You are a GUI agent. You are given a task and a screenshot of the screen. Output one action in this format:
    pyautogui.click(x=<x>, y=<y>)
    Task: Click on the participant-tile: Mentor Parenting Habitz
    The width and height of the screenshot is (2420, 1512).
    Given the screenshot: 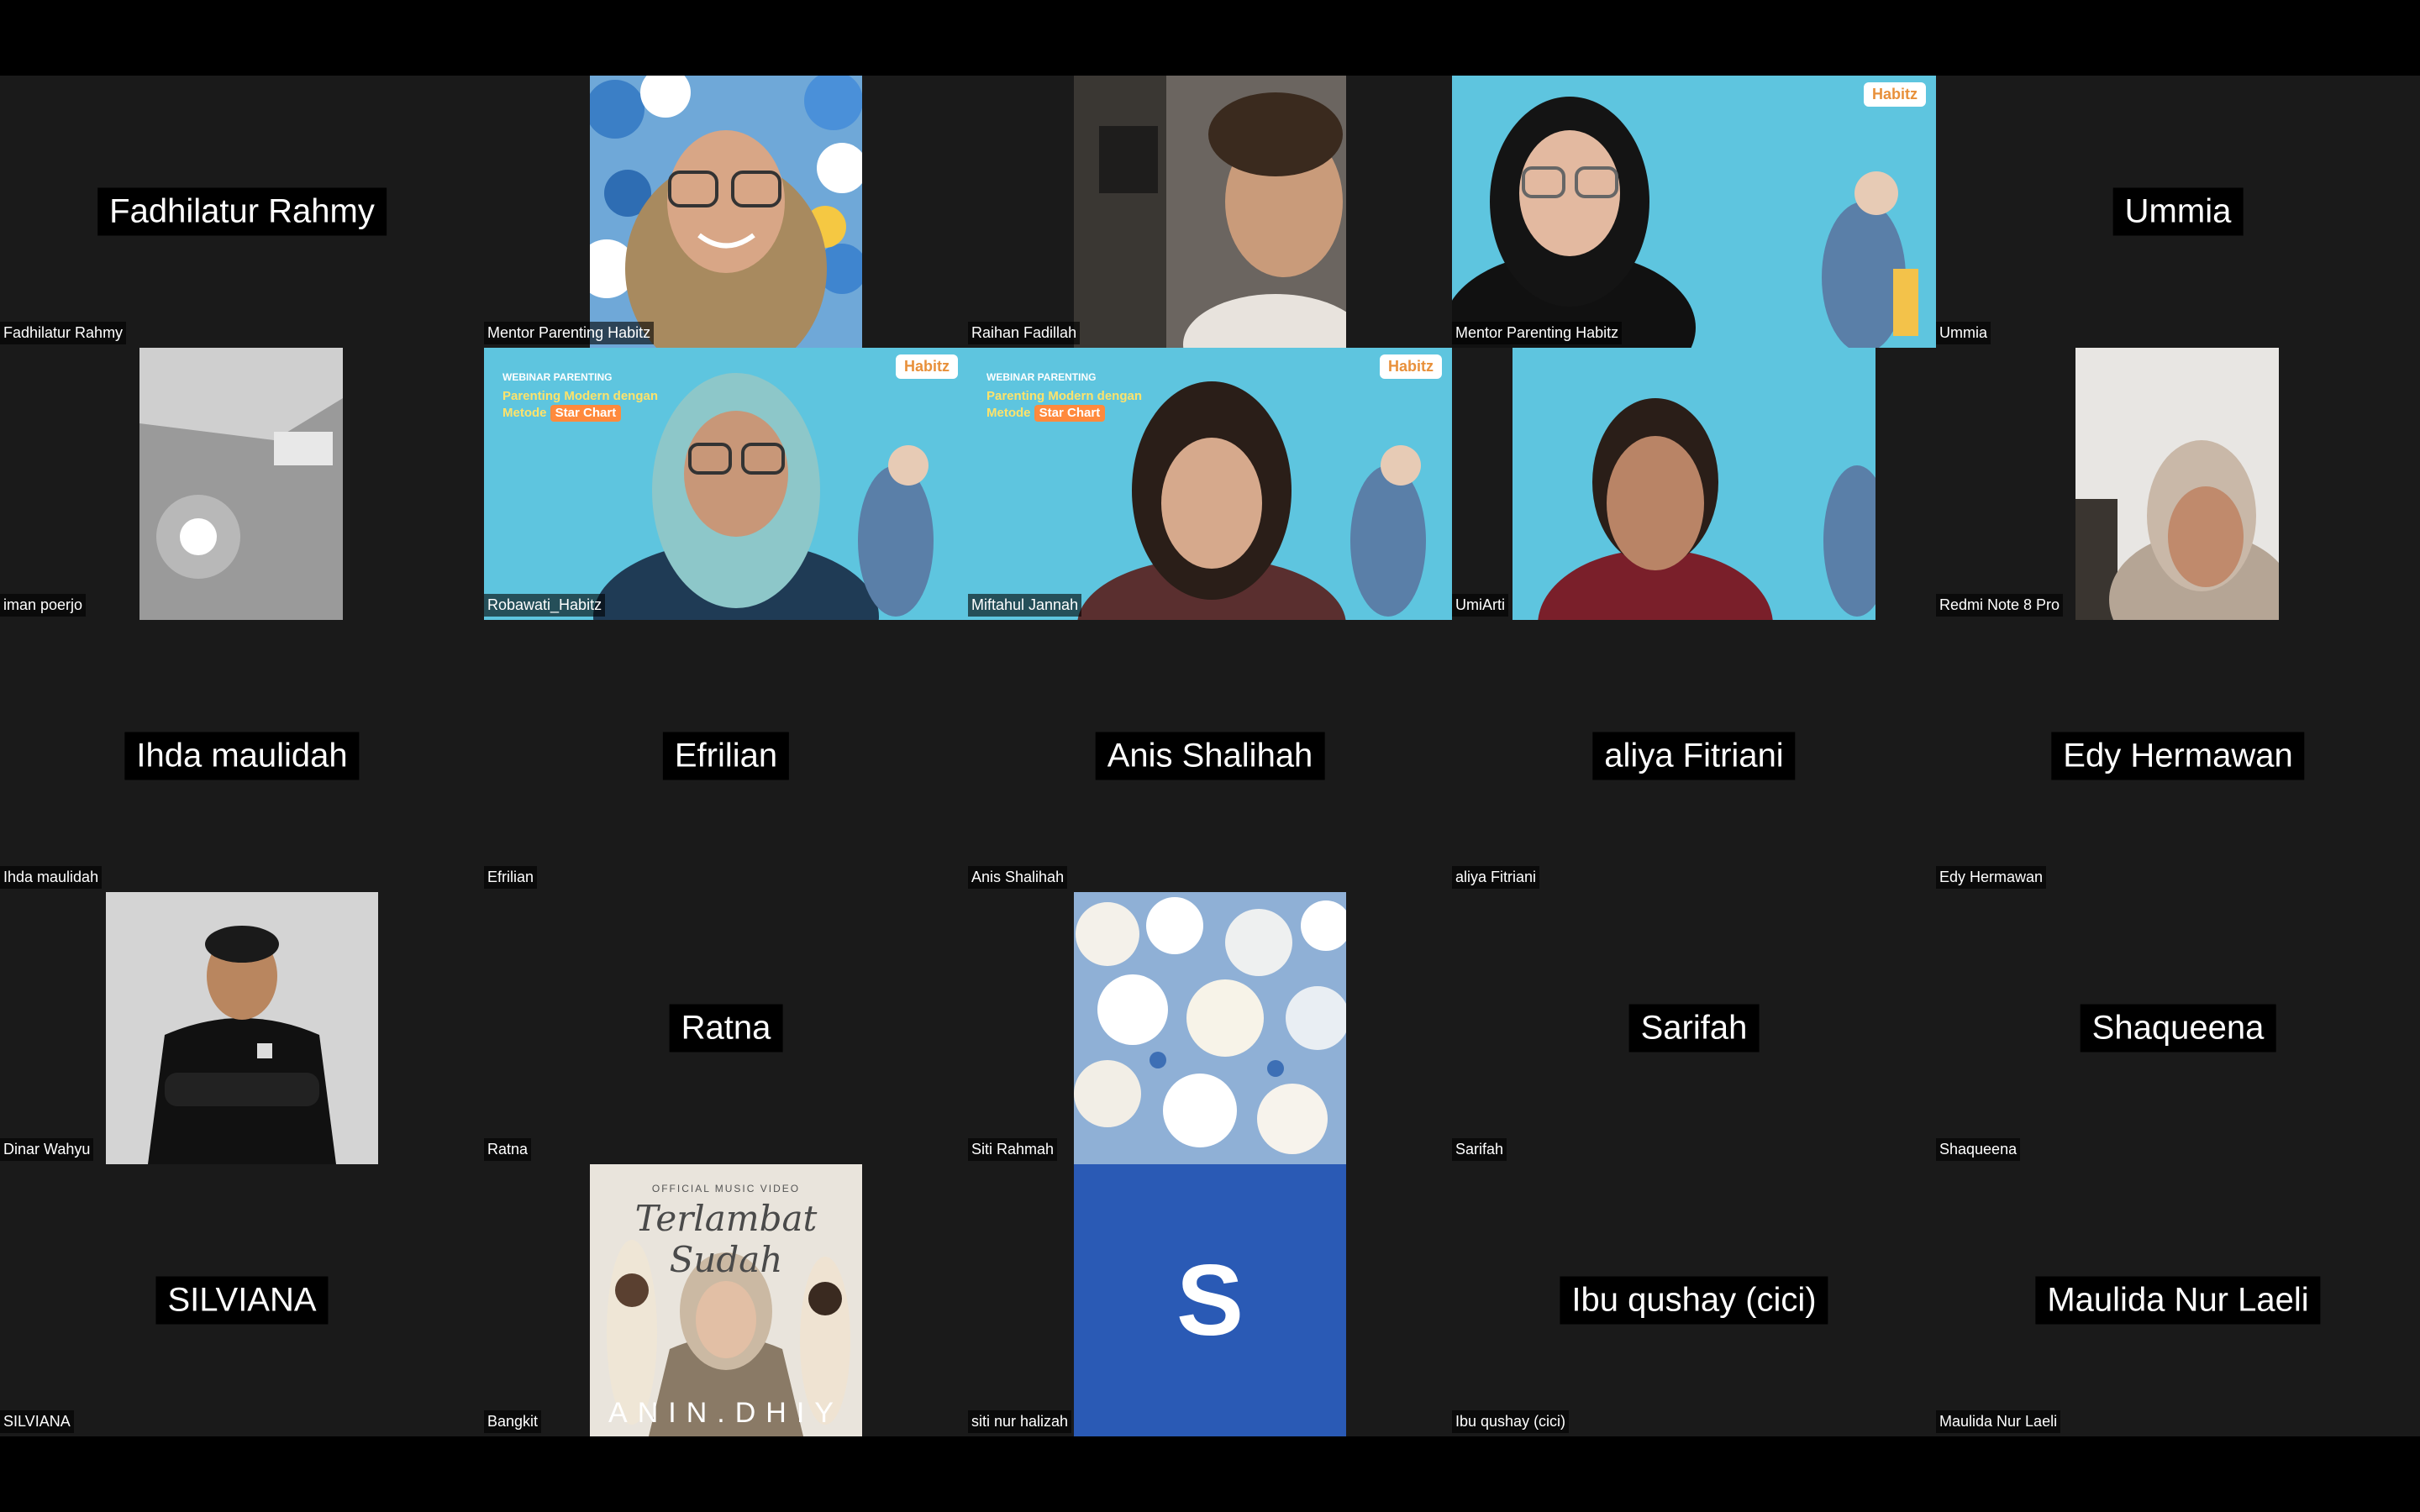 What is the action you would take?
    pyautogui.click(x=726, y=212)
    